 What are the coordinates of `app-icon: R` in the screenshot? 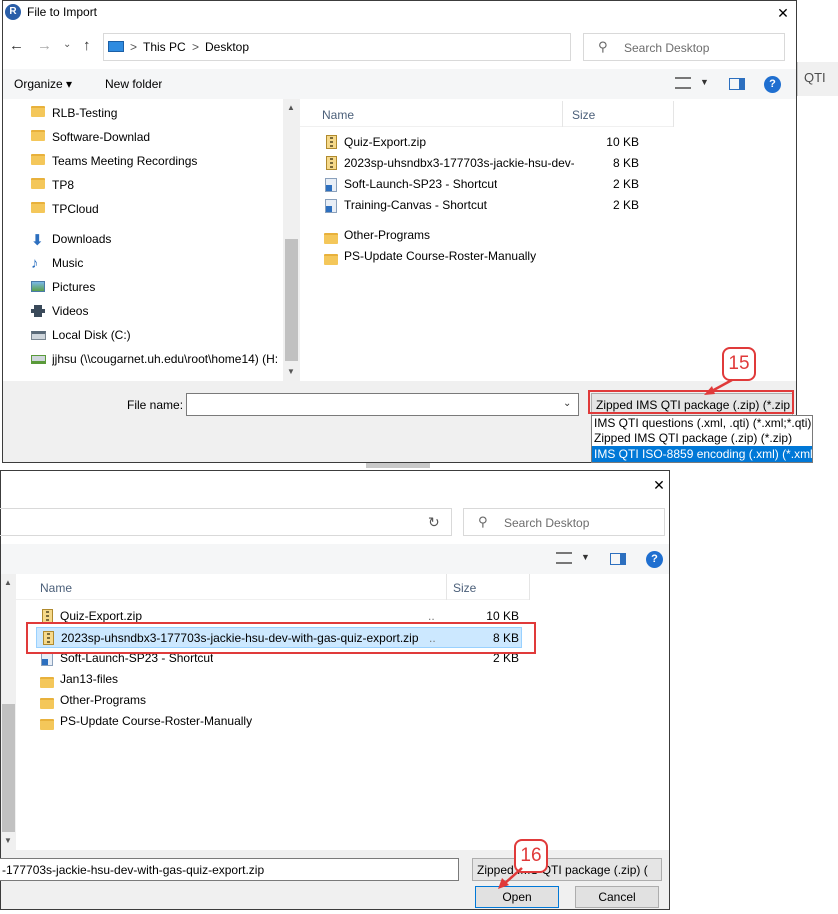 It's located at (13, 12).